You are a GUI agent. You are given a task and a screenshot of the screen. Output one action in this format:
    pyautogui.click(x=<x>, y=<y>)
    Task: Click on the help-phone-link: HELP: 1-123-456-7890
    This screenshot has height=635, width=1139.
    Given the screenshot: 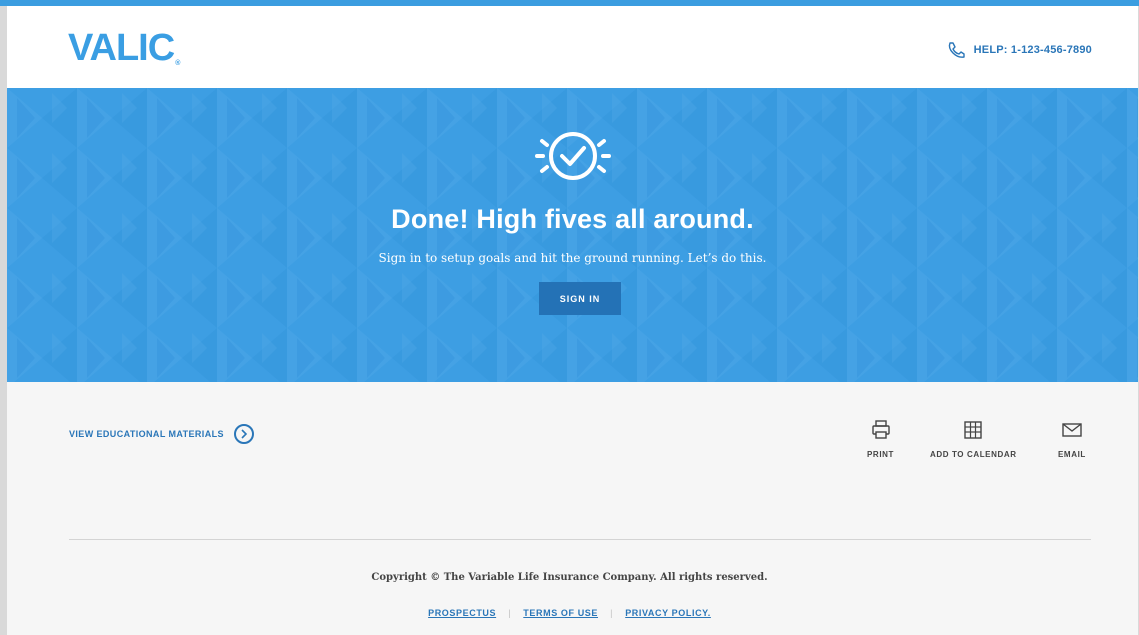 What is the action you would take?
    pyautogui.click(x=1019, y=50)
    